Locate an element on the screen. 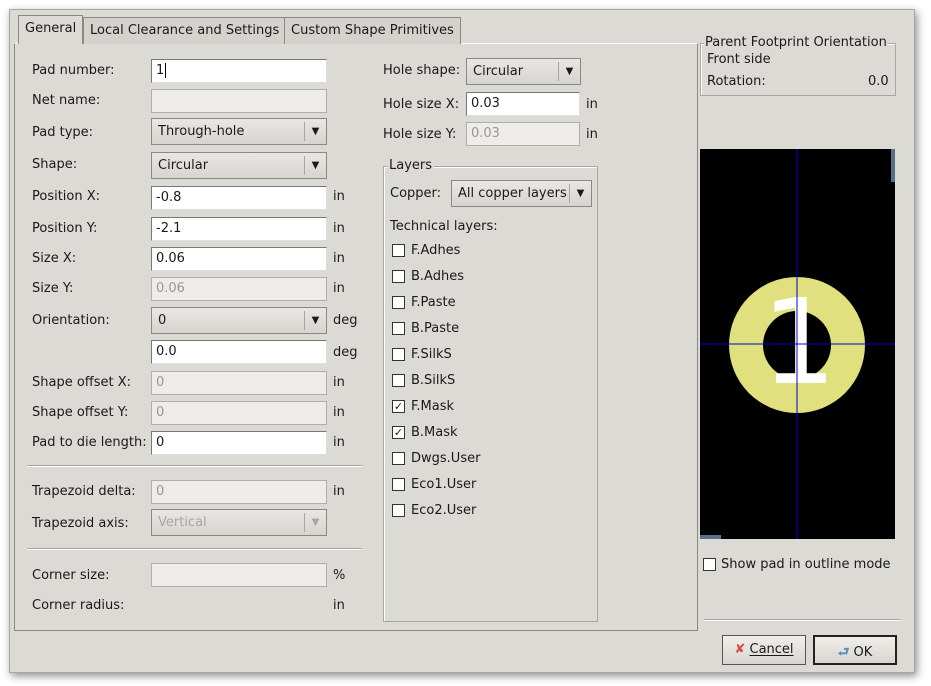 This screenshot has width=931, height=686. pad-number-label: Pad number: is located at coordinates (73, 70).